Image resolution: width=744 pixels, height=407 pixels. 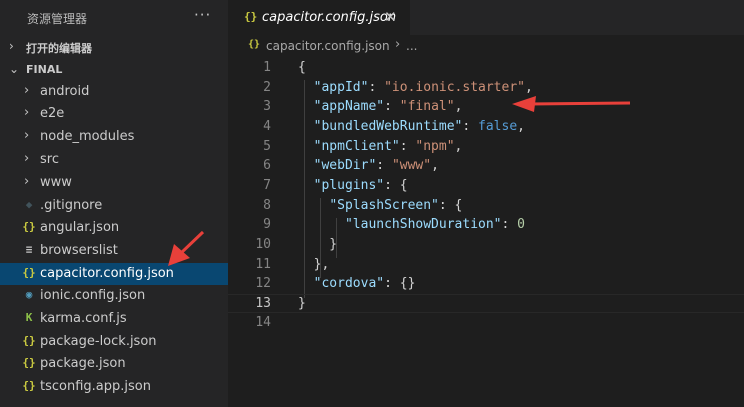 I want to click on json-key: "SplashScreen", so click(x=384, y=205).